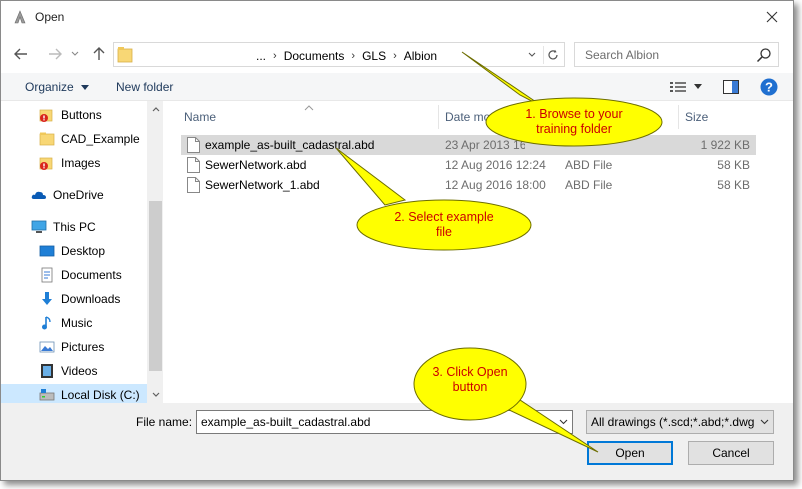 This screenshot has height=489, width=802. Describe the element at coordinates (495, 185) in the screenshot. I see `file-date: 12 Aug 2016 18:00` at that location.